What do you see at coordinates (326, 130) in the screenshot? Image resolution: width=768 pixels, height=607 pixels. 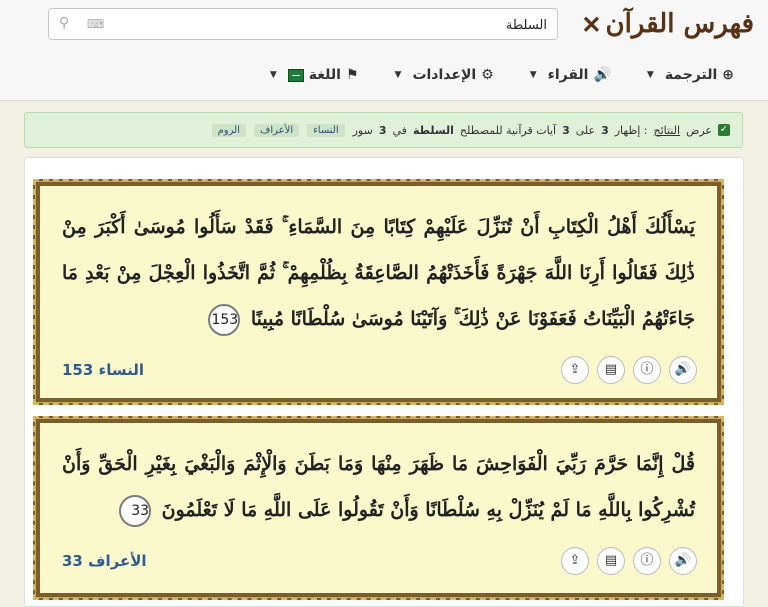 I see `sura-tag: النساء` at bounding box center [326, 130].